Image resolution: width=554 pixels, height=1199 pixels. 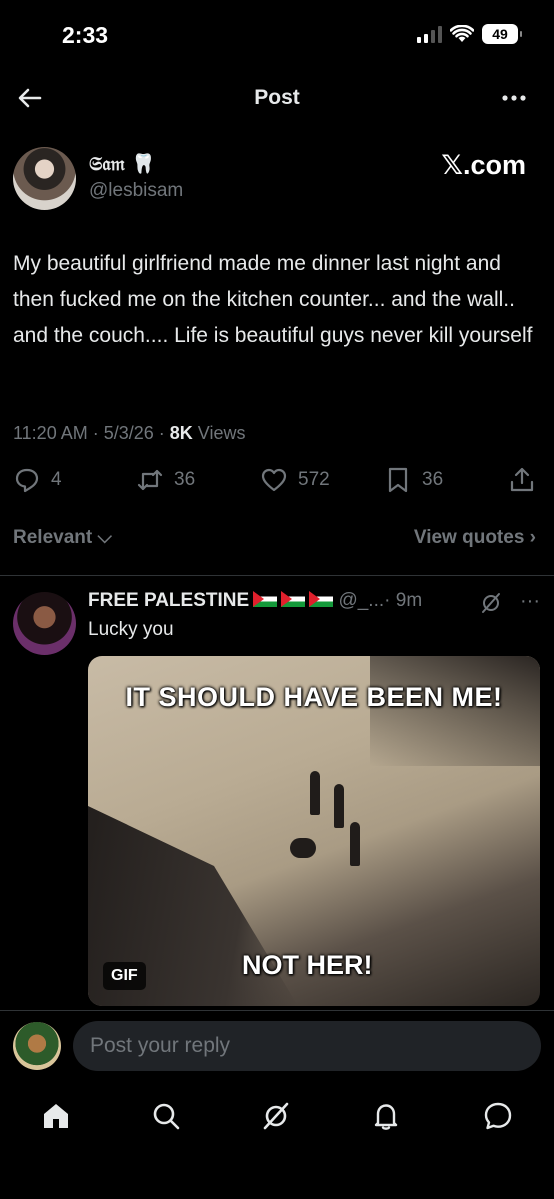 What do you see at coordinates (166, 1116) in the screenshot?
I see `search-icon` at bounding box center [166, 1116].